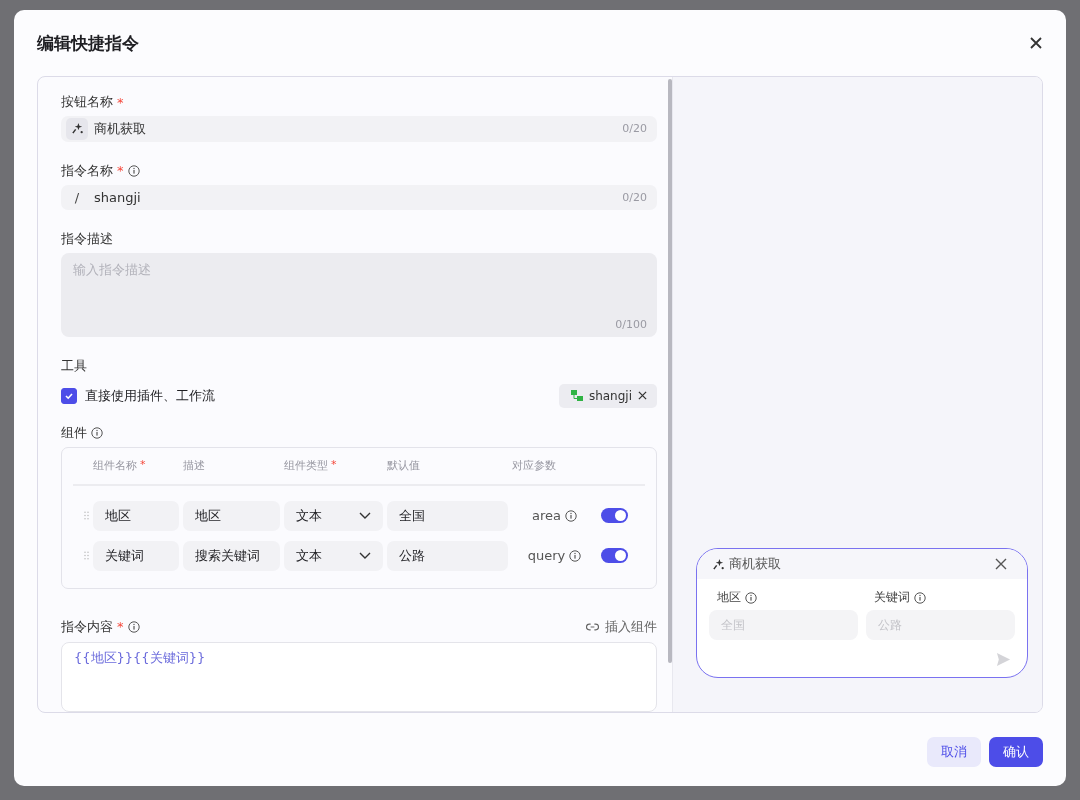 The width and height of the screenshot is (1080, 800). I want to click on column-header: 组件类型, so click(306, 466).